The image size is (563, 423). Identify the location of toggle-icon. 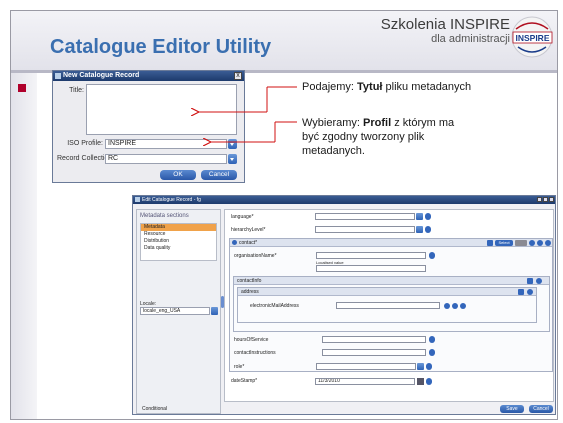
(521, 243).